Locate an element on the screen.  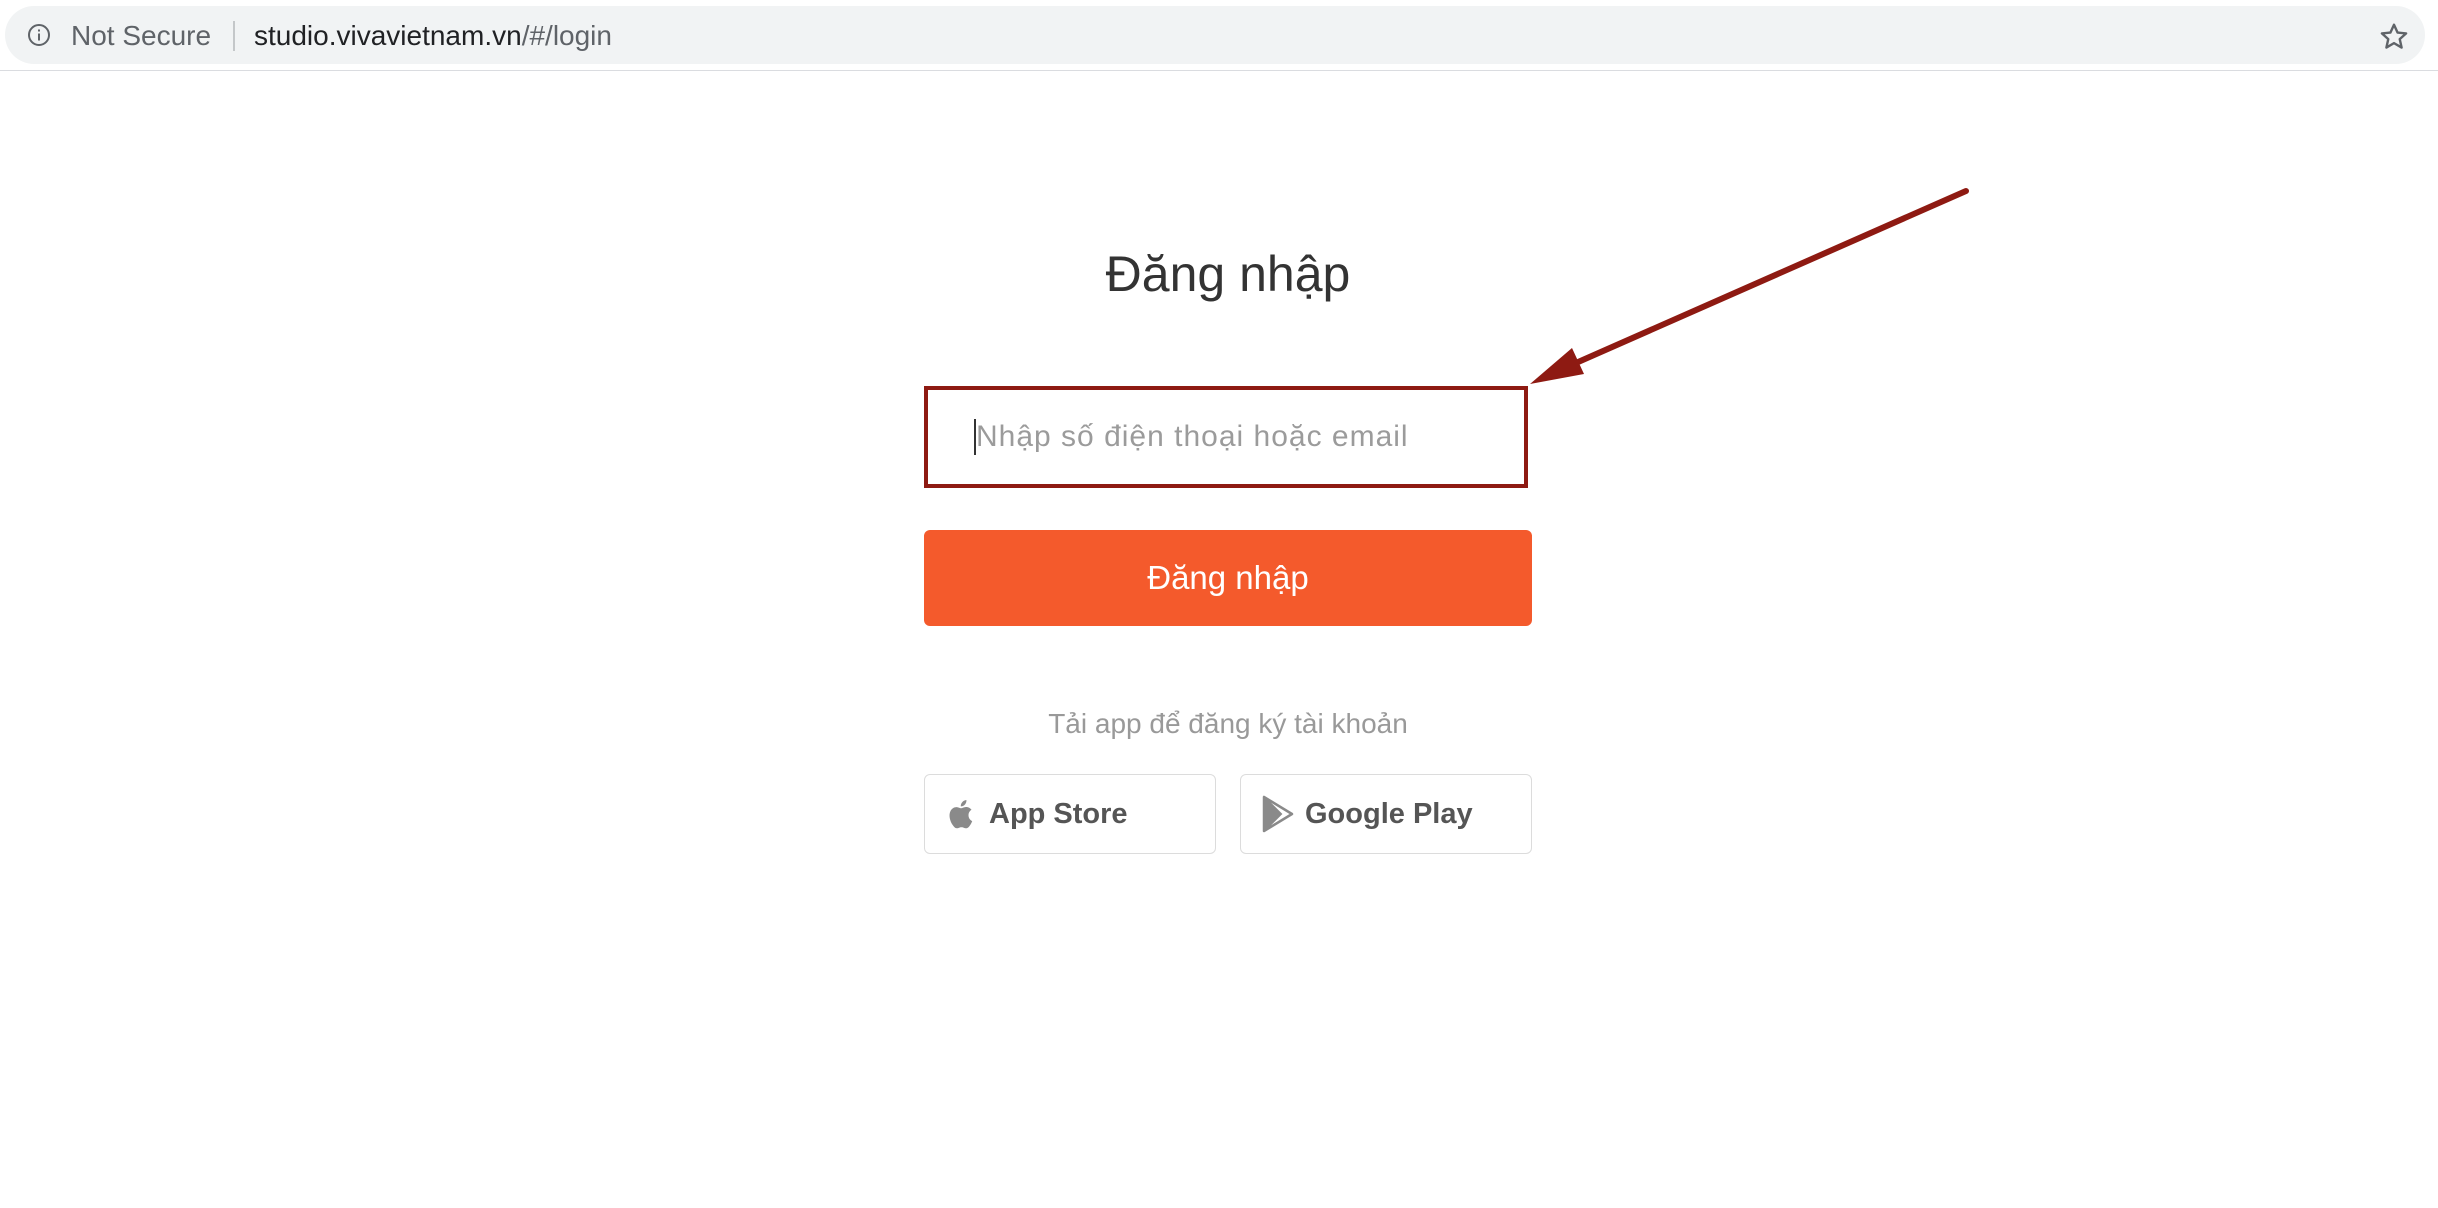
address-bar: Not Secure studio.vivavietnam.vn/#/login is located at coordinates (1215, 35).